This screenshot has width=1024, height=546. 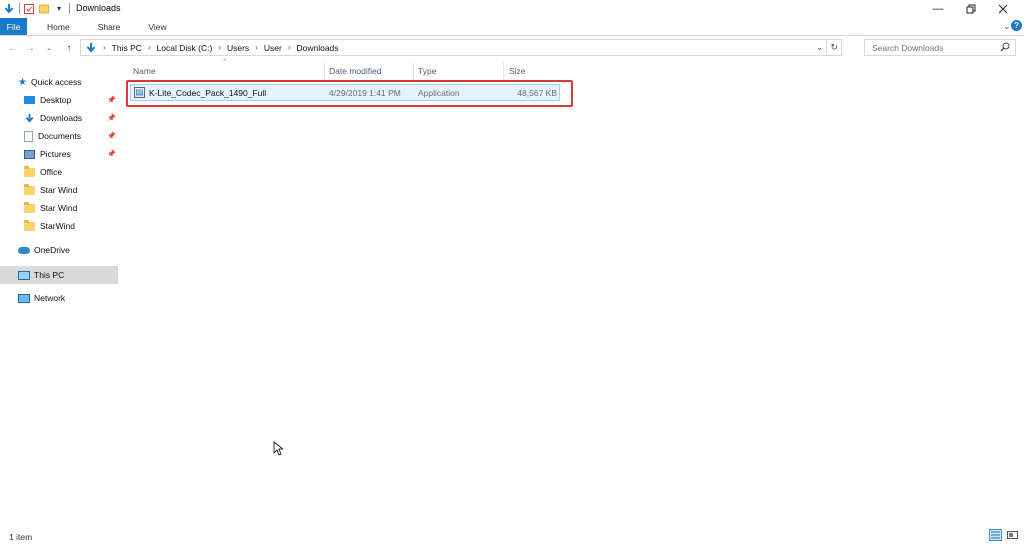 What do you see at coordinates (56, 100) in the screenshot?
I see `nav-item-label: Desktop` at bounding box center [56, 100].